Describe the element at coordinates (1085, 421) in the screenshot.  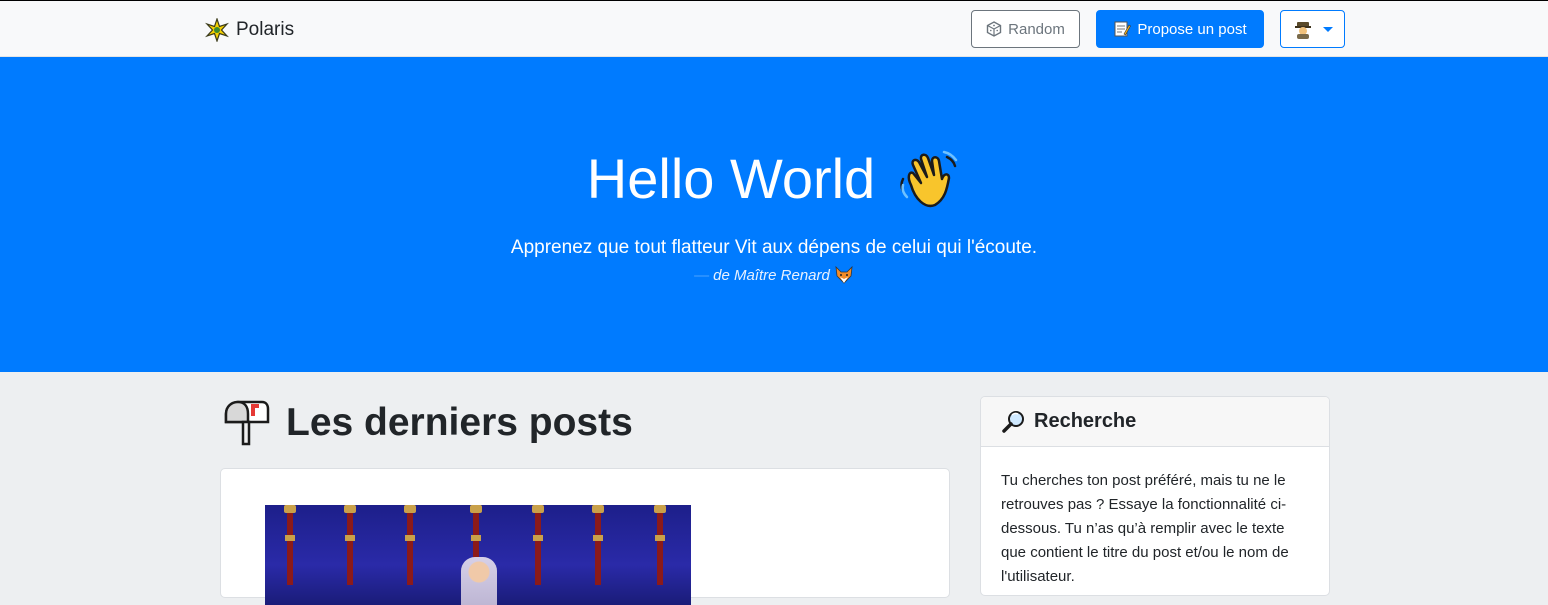
I see `search-title: Recherche` at that location.